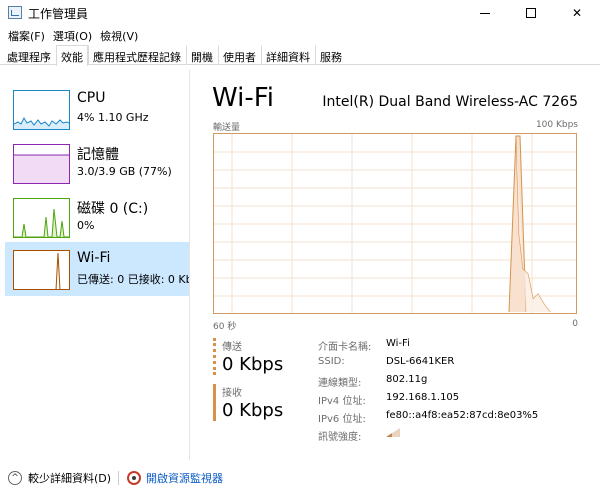 Image resolution: width=600 pixels, height=500 pixels. What do you see at coordinates (133, 279) in the screenshot?
I see `sidebar-wifi-subtitle: 已傳送: 0 已接收: 0 Kbps` at bounding box center [133, 279].